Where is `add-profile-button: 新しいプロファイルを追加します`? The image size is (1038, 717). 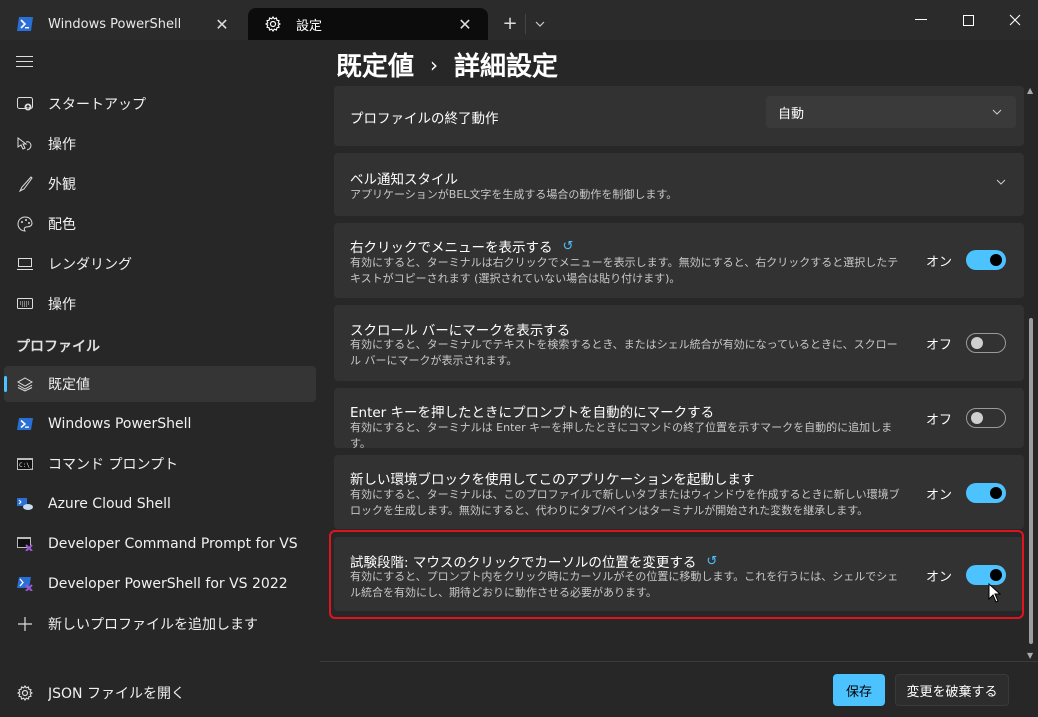
add-profile-button: 新しいプロファイルを追加します is located at coordinates (160, 624).